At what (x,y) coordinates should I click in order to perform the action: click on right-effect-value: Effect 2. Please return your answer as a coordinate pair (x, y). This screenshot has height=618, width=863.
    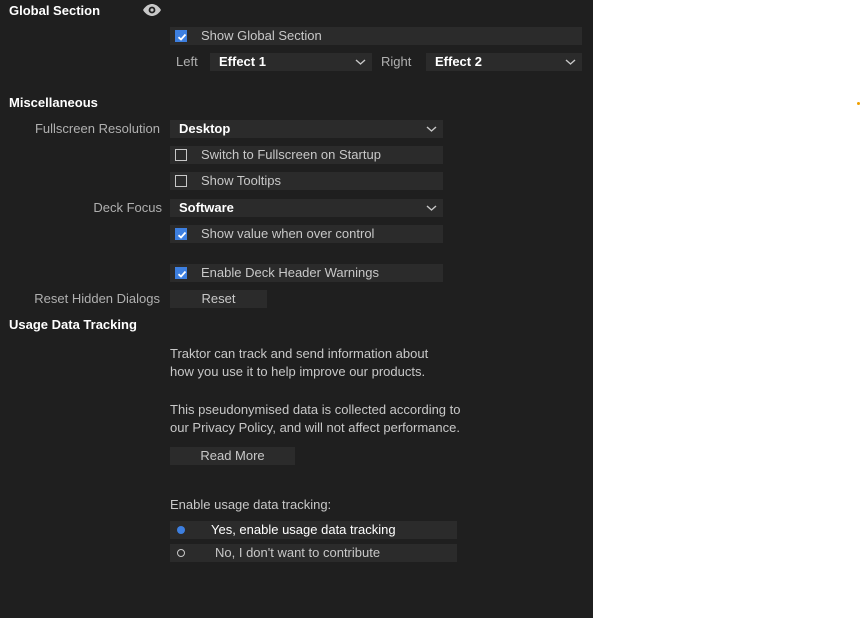
    Looking at the image, I should click on (458, 61).